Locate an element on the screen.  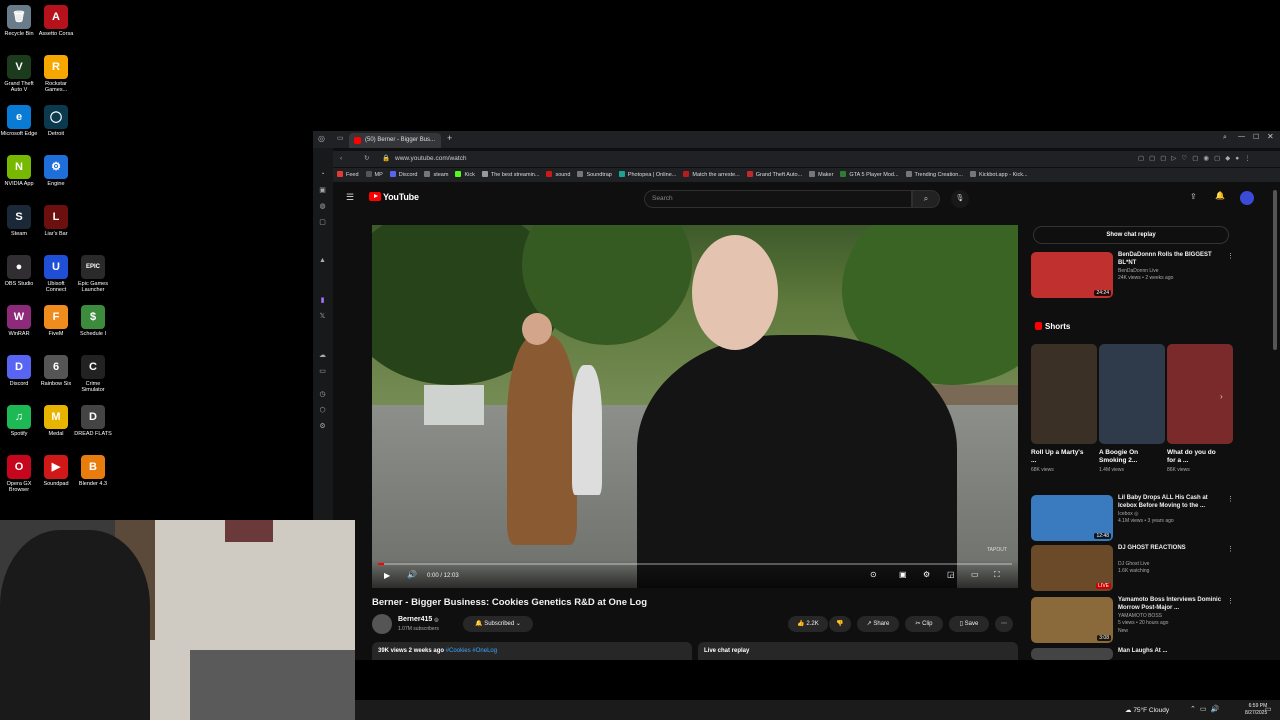
video-thumbnail: 12:48 is located at coordinates (1072, 518).